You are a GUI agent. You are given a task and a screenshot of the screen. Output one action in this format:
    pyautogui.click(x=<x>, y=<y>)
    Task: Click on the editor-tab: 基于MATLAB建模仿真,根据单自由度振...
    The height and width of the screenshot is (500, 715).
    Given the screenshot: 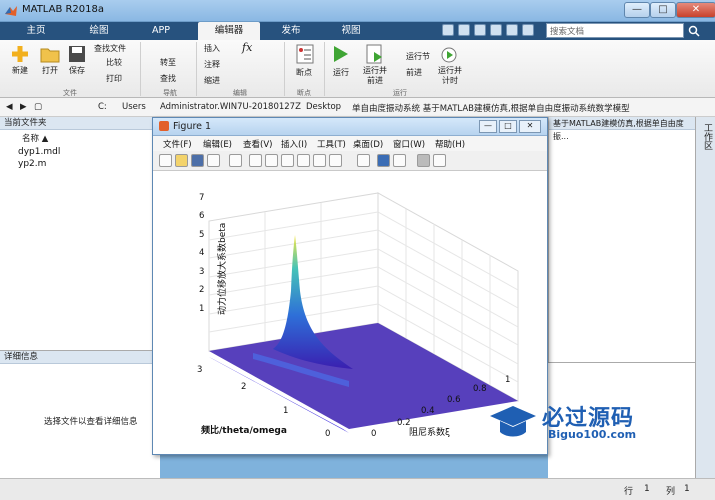 What is the action you would take?
    pyautogui.click(x=622, y=129)
    